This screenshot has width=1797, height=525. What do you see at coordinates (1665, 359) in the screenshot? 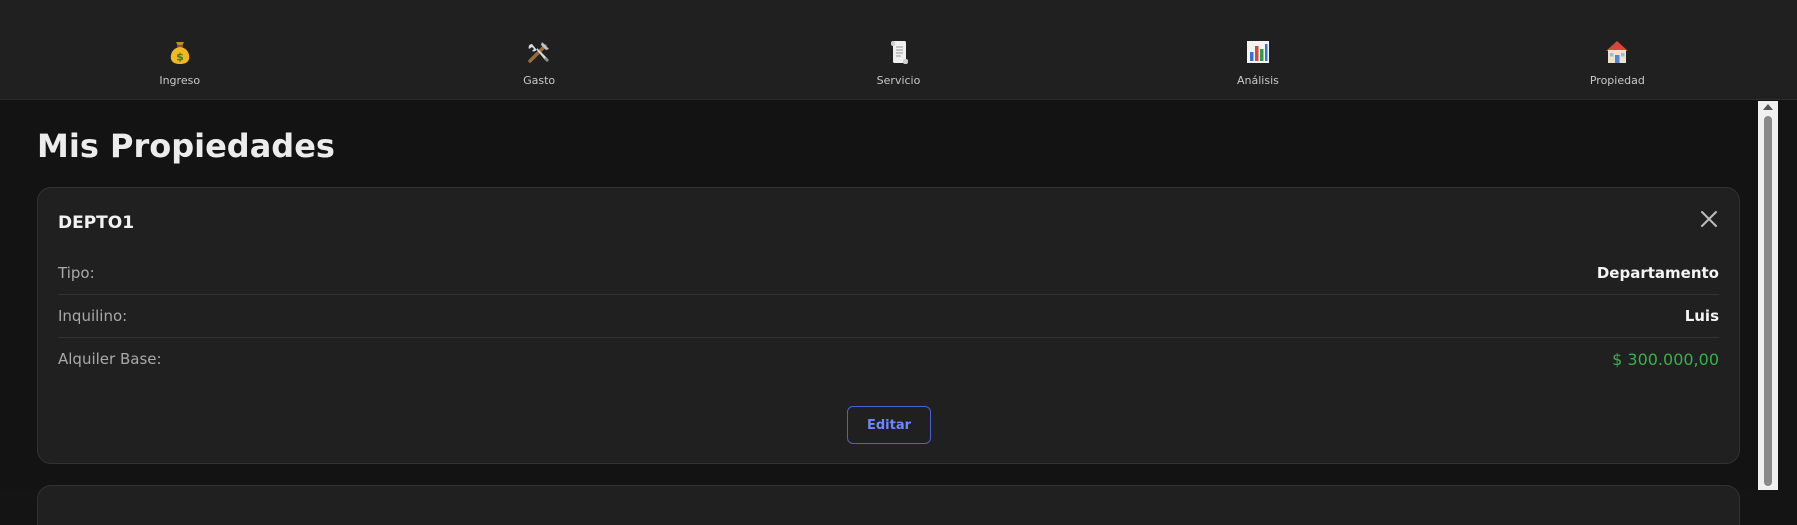
I see `rent-amount: $ 300.000,00` at bounding box center [1665, 359].